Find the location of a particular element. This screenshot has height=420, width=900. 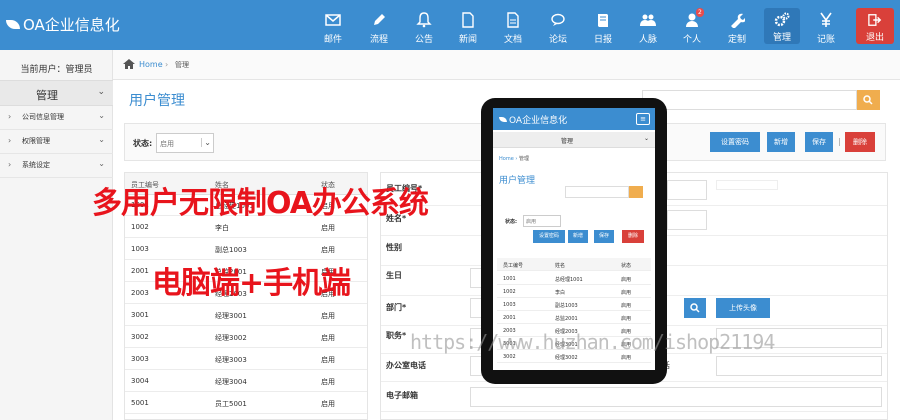

nav-label: 定制 is located at coordinates (736, 40).